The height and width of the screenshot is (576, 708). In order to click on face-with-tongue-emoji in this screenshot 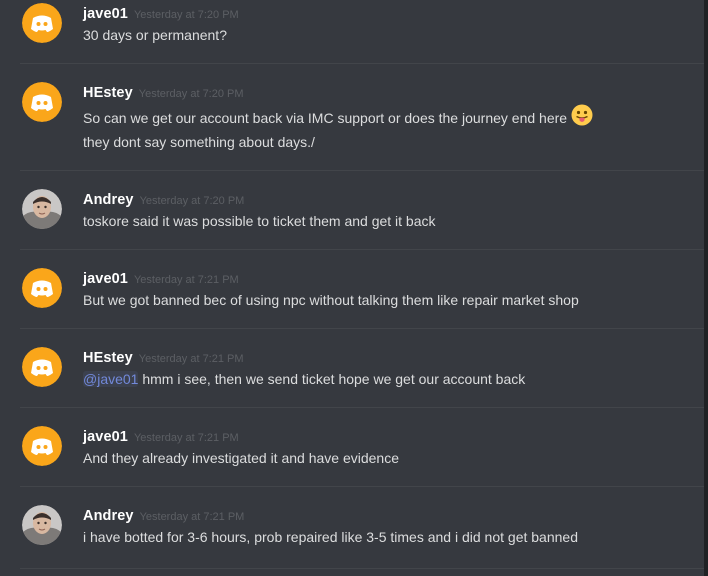, I will do `click(582, 117)`.